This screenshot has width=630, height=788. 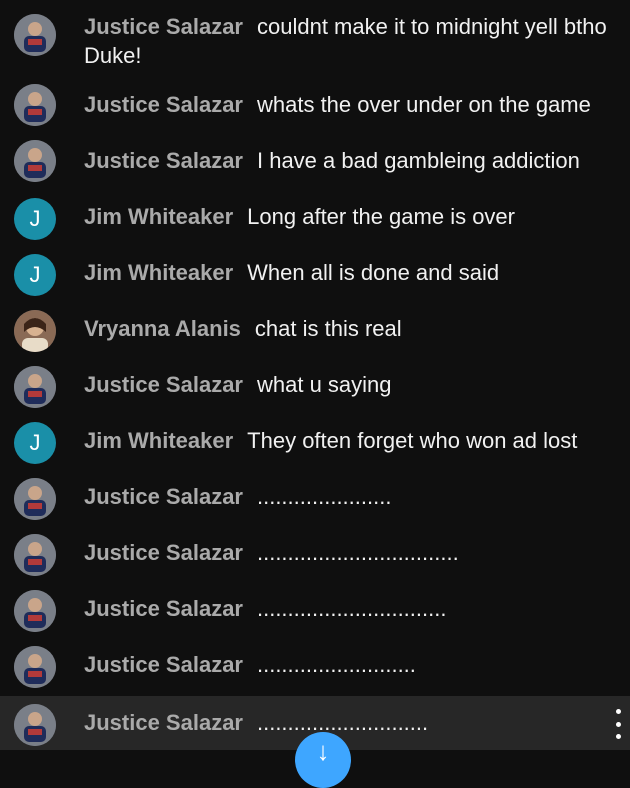 What do you see at coordinates (324, 384) in the screenshot?
I see `message-text: what u saying` at bounding box center [324, 384].